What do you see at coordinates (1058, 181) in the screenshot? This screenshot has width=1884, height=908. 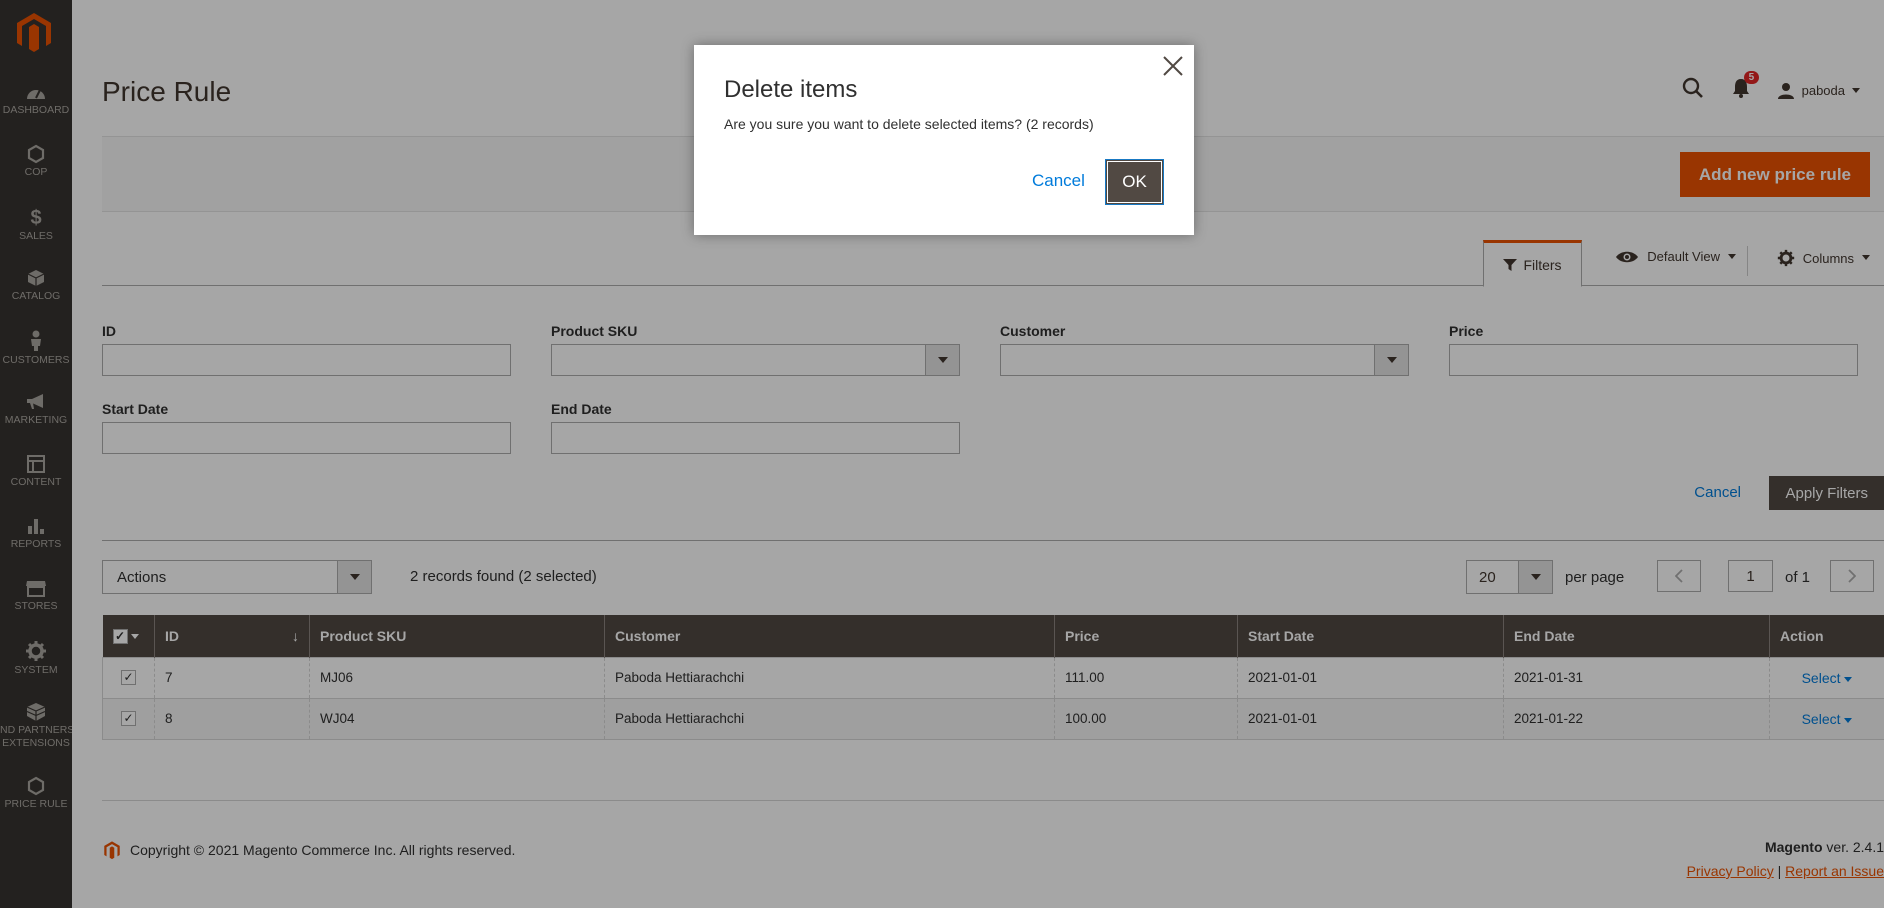 I see `modal-cancel-button: Cancel` at bounding box center [1058, 181].